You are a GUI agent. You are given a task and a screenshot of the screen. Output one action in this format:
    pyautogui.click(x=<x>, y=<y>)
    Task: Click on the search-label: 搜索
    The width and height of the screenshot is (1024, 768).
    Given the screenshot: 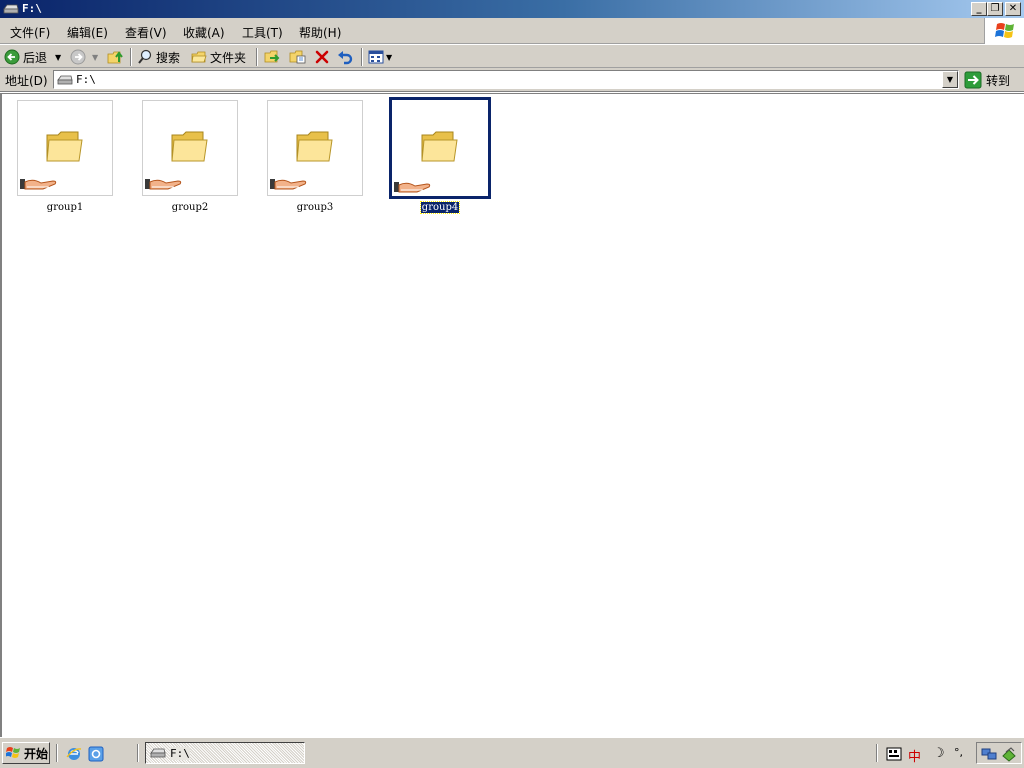 What is the action you would take?
    pyautogui.click(x=168, y=57)
    